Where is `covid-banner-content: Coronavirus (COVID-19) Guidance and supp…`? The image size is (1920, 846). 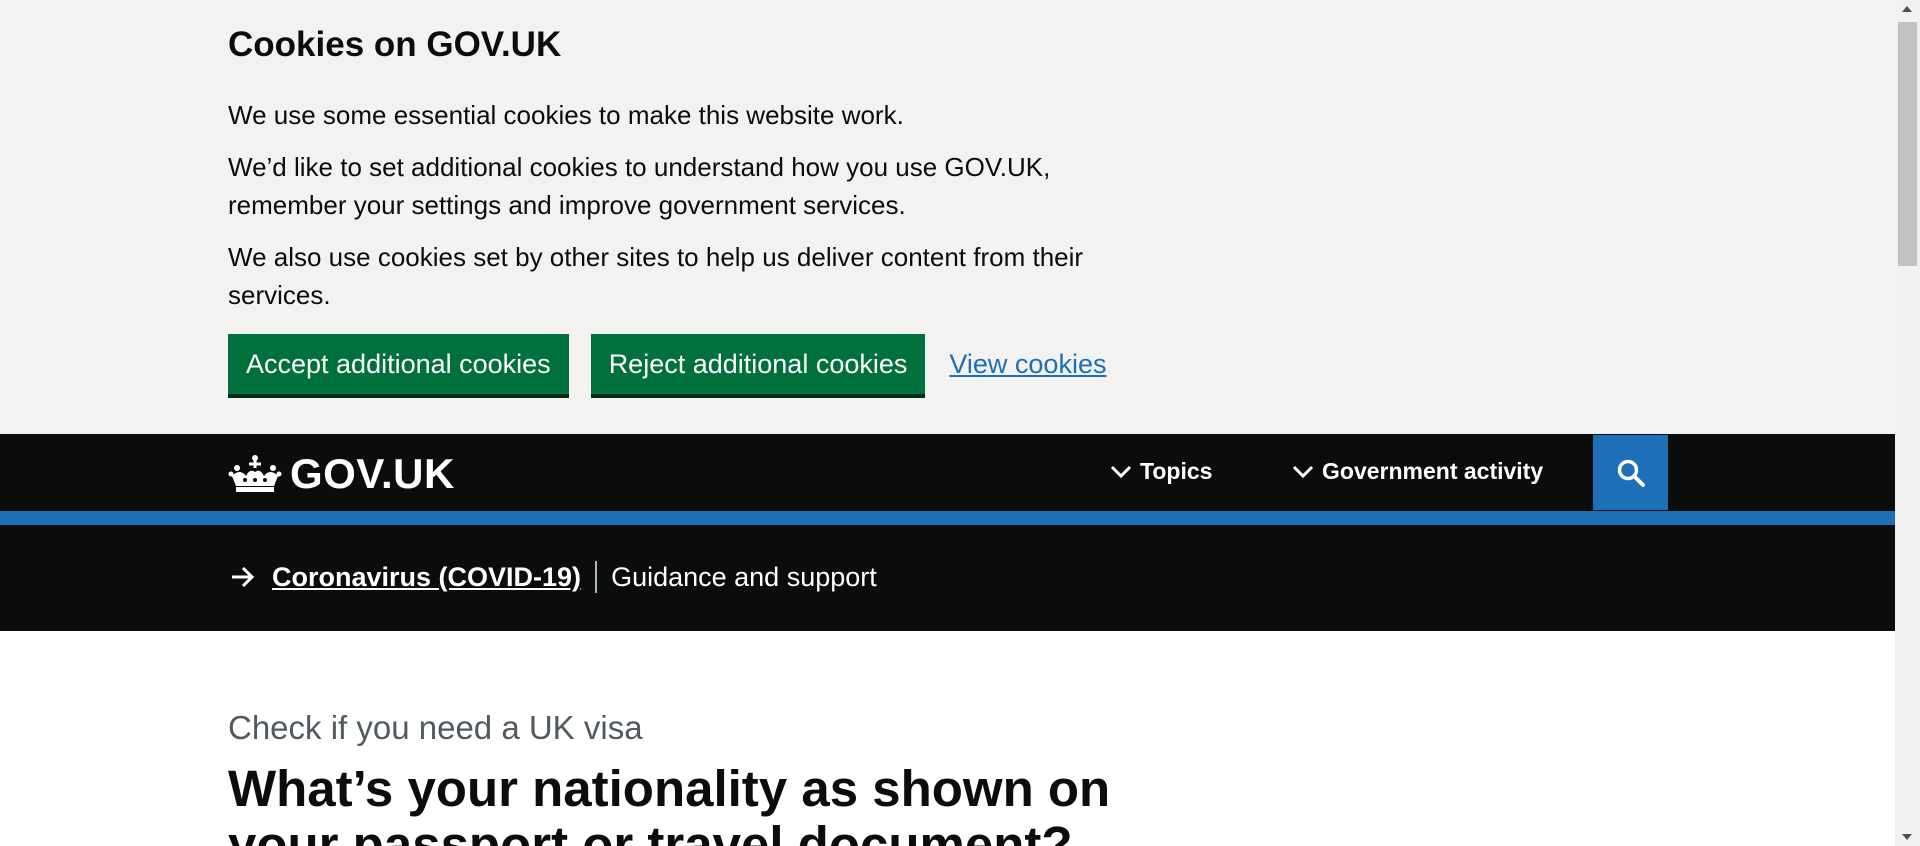
covid-banner-content: Coronavirus (COVID-19) Guidance and supp… is located at coordinates (552, 577).